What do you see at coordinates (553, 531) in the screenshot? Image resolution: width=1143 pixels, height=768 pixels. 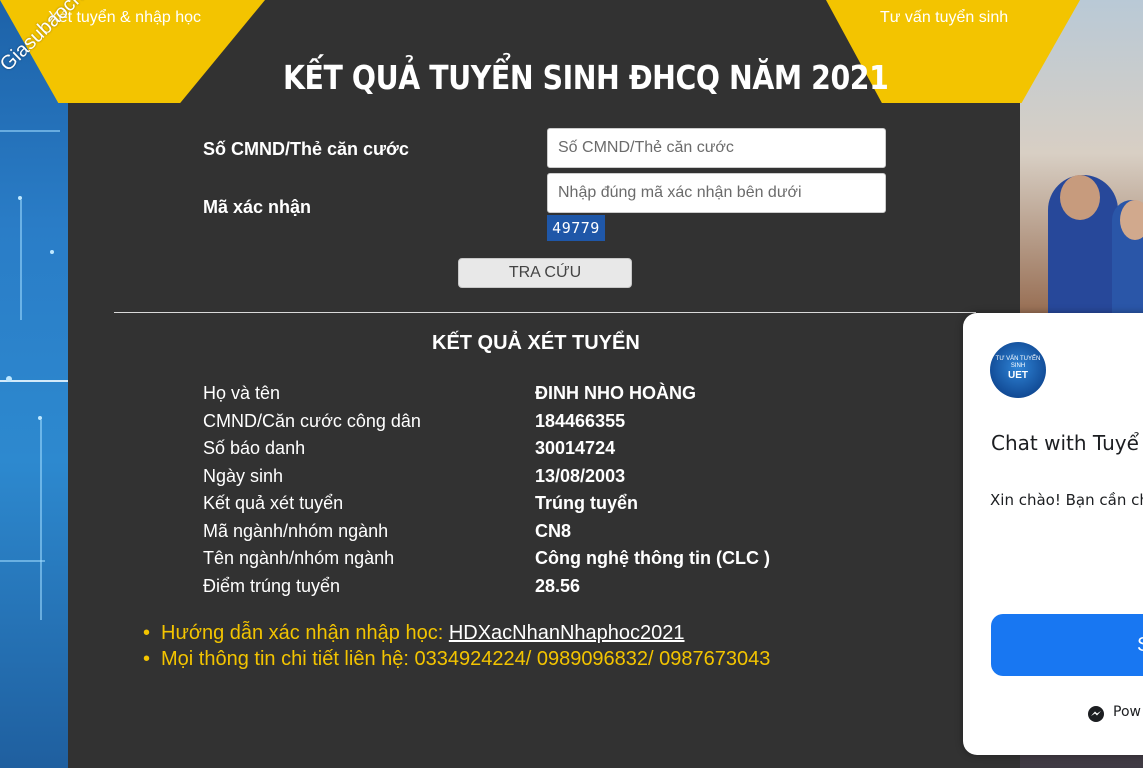 I see `result-value-major-code: CN8` at bounding box center [553, 531].